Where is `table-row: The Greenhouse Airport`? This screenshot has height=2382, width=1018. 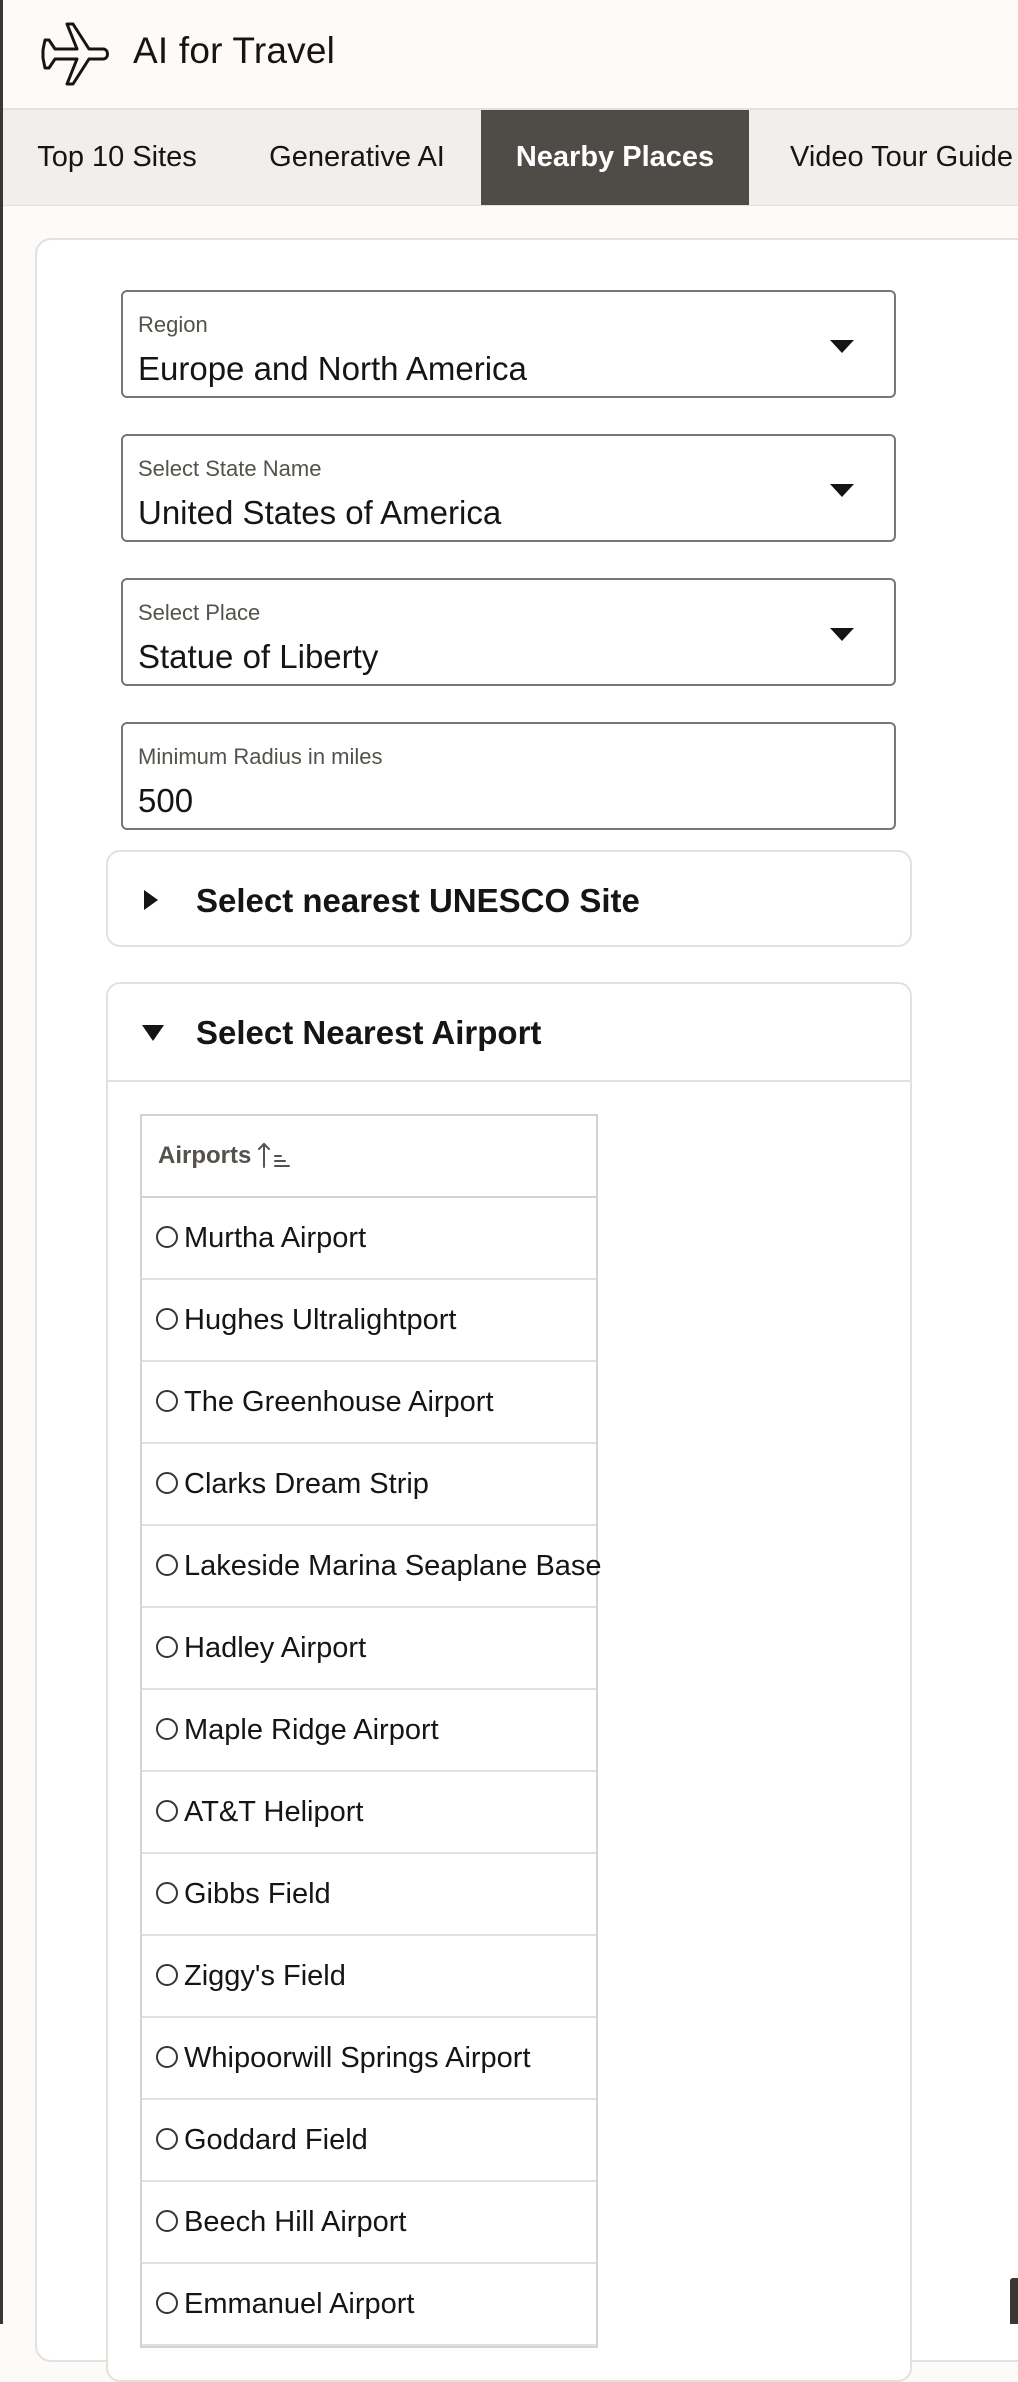 table-row: The Greenhouse Airport is located at coordinates (369, 1403).